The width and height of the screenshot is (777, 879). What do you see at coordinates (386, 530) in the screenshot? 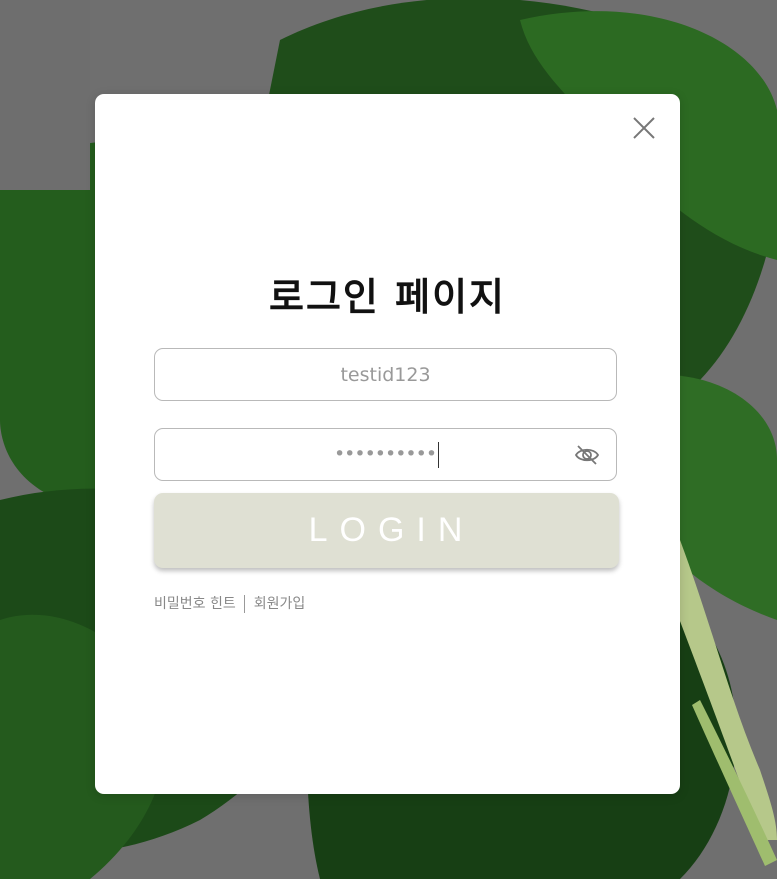
I see `login-button: LOGIN` at bounding box center [386, 530].